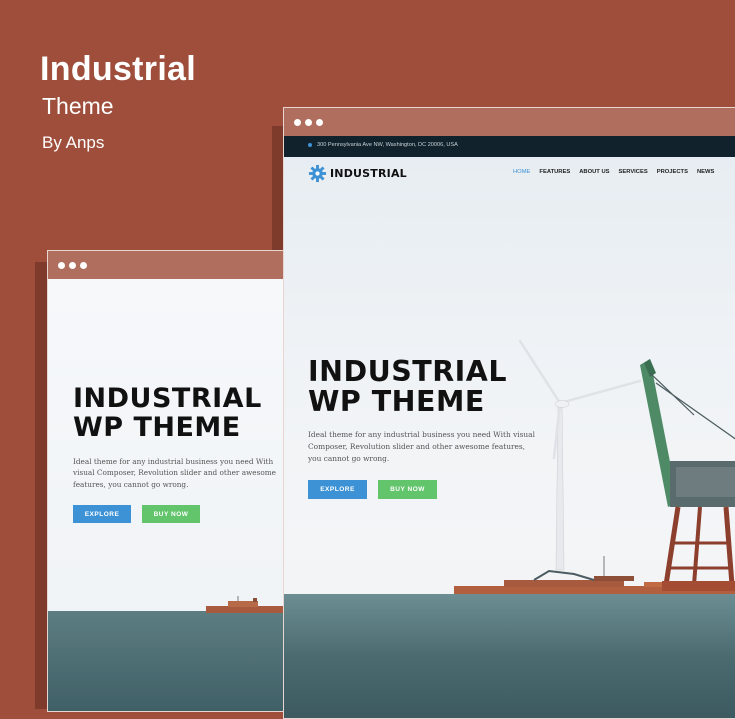  What do you see at coordinates (521, 172) in the screenshot?
I see `nav-item-home: HOME` at bounding box center [521, 172].